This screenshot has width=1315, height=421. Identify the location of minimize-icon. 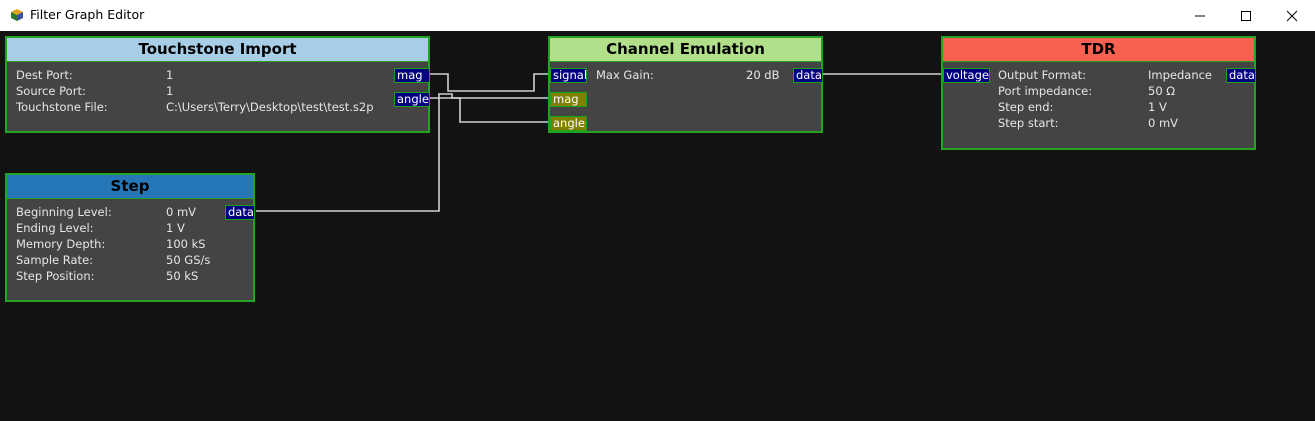
(1200, 16).